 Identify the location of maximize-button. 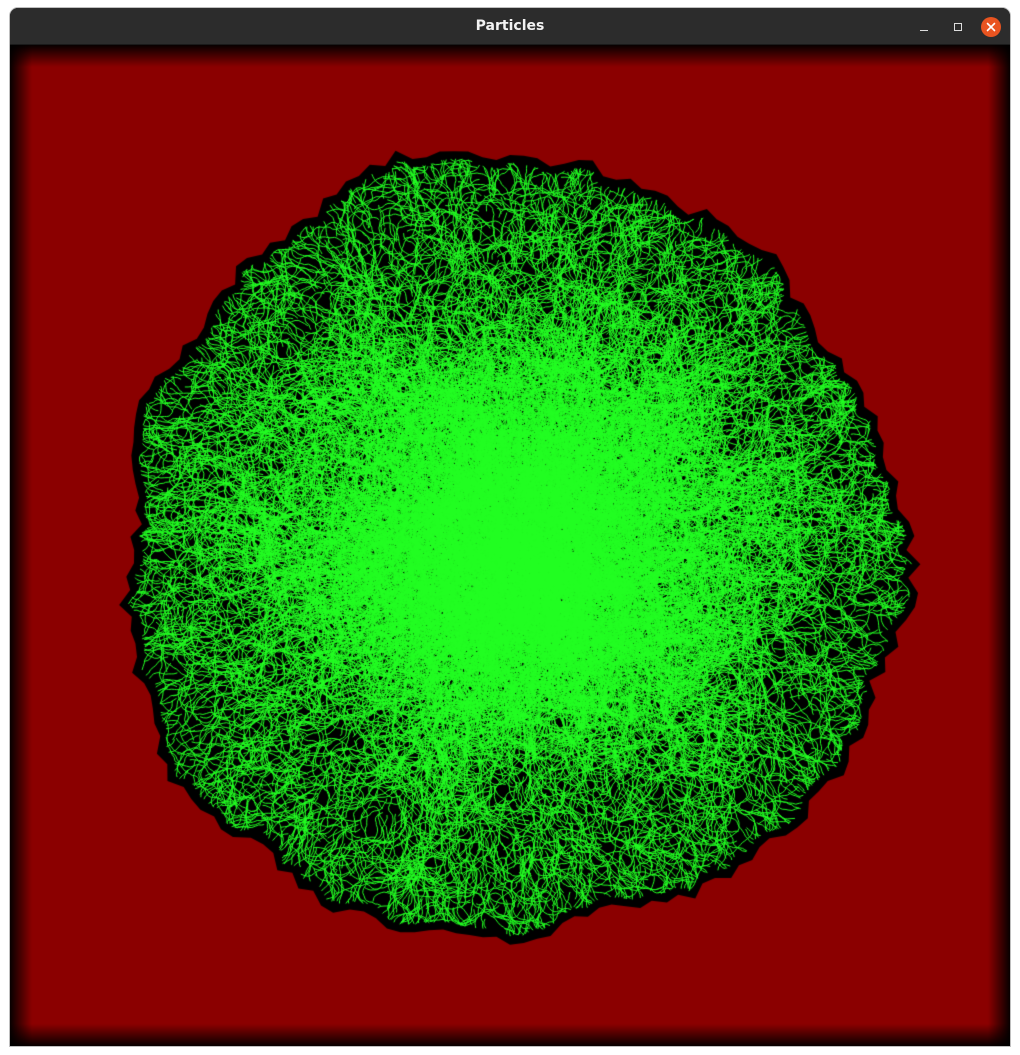
(958, 27).